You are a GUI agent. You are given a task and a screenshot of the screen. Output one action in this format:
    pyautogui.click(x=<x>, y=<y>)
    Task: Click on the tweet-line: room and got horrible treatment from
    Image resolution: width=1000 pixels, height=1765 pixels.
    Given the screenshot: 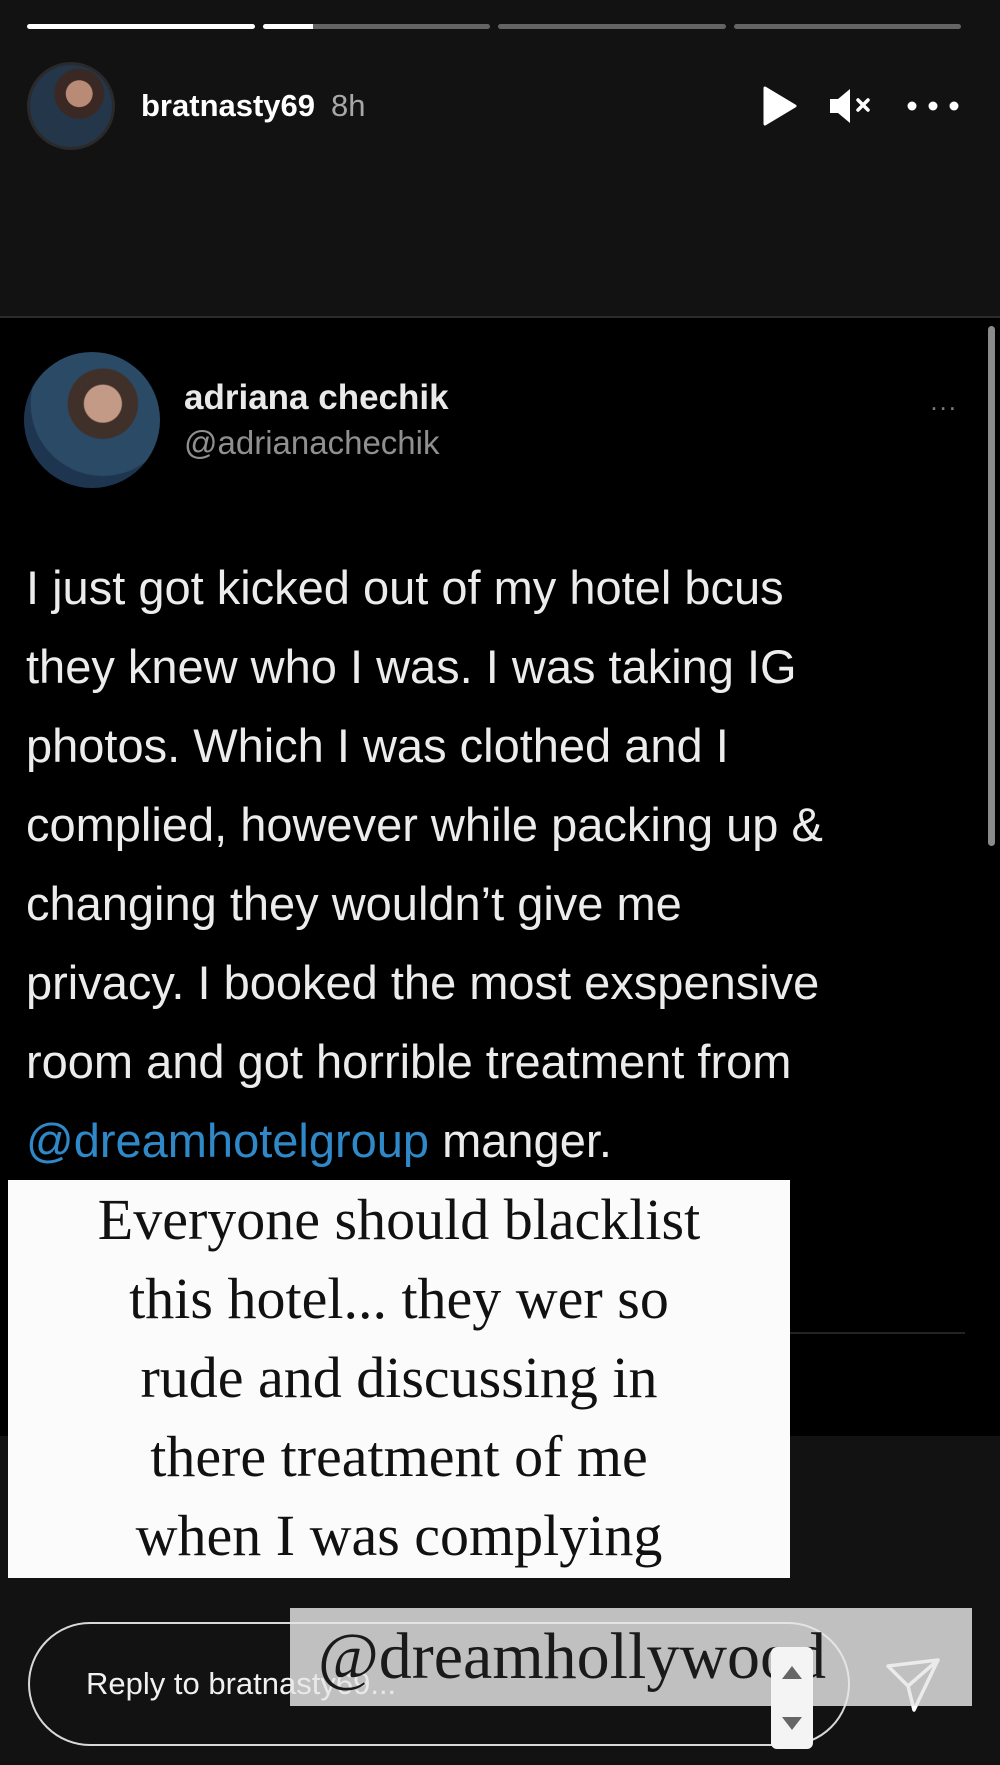 What is the action you would take?
    pyautogui.click(x=409, y=1061)
    